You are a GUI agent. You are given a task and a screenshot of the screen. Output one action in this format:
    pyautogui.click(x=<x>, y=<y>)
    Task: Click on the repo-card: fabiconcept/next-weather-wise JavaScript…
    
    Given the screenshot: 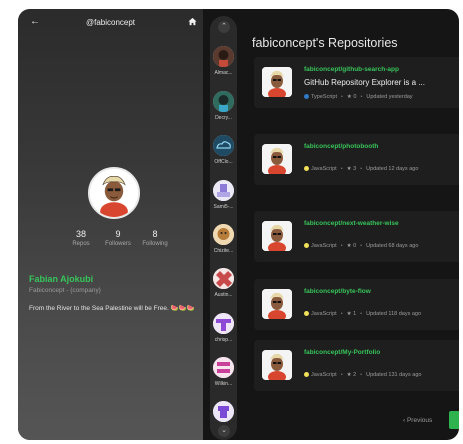 What is the action you would take?
    pyautogui.click(x=356, y=236)
    